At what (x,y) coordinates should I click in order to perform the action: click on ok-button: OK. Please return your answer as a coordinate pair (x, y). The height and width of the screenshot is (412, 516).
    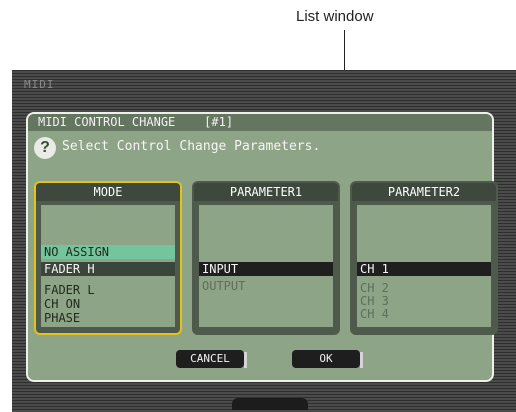
    Looking at the image, I should click on (327, 359).